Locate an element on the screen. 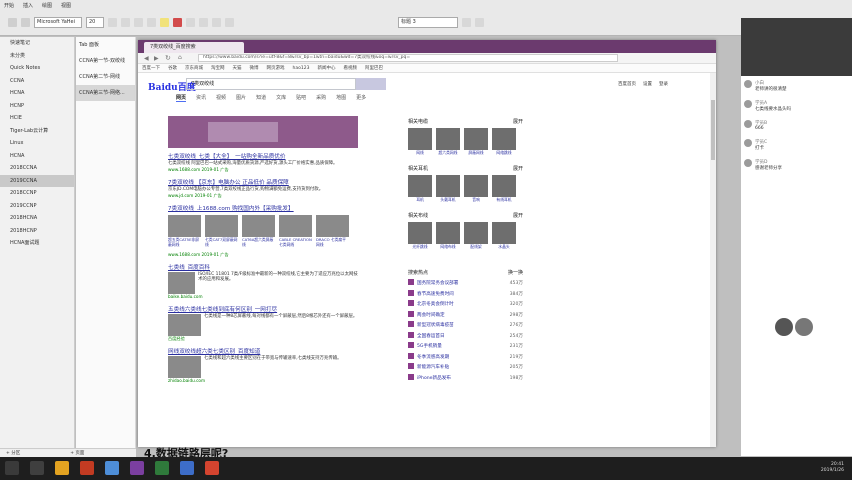  hot-refresh-link: 换一换 is located at coordinates (515, 272).